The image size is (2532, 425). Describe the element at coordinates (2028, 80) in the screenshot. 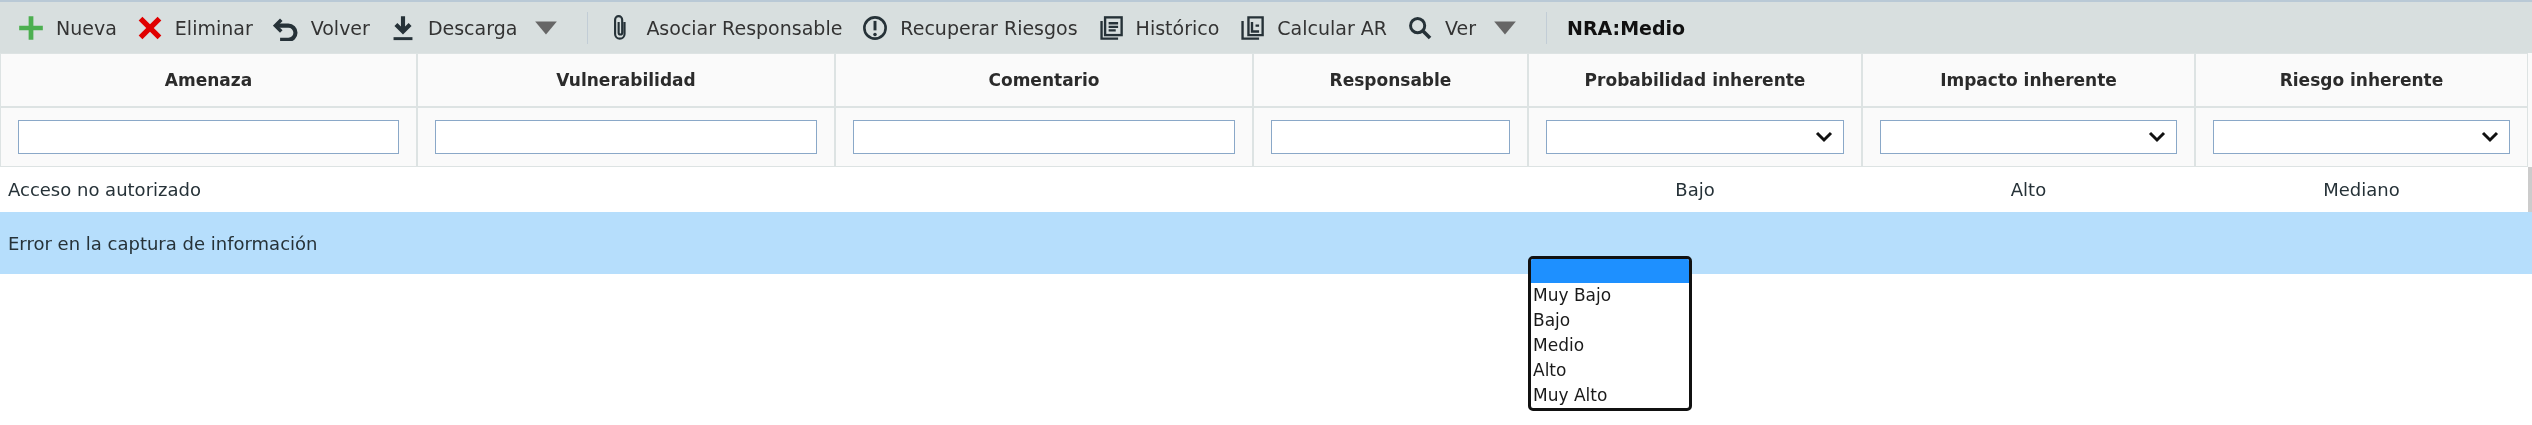

I see `column-header: Impacto inherente` at that location.